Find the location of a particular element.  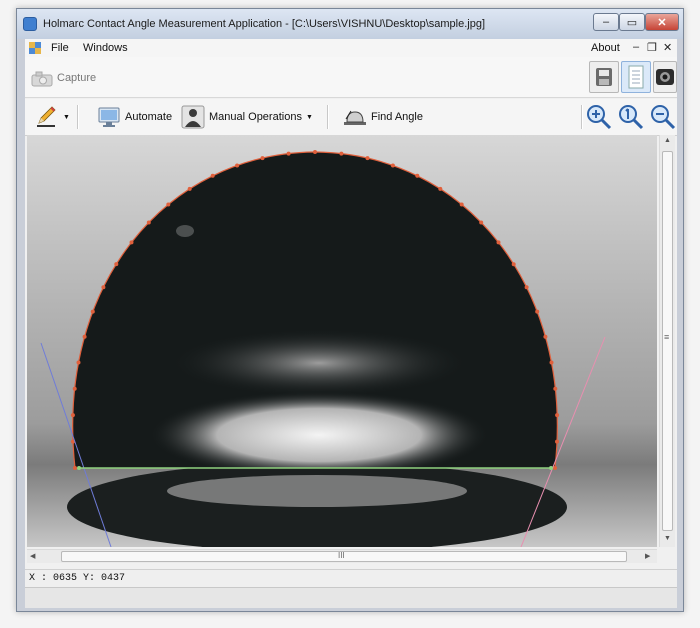

save-view-button is located at coordinates (604, 77).